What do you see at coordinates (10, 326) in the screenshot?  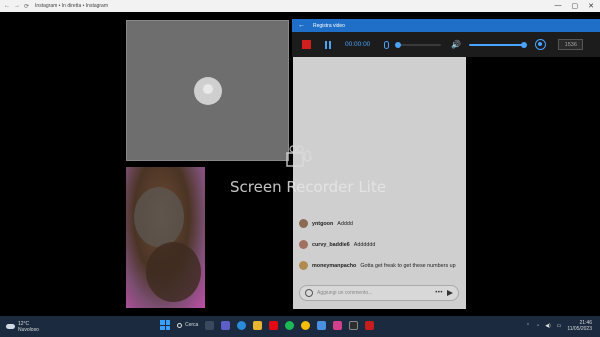 I see `cloud-icon` at bounding box center [10, 326].